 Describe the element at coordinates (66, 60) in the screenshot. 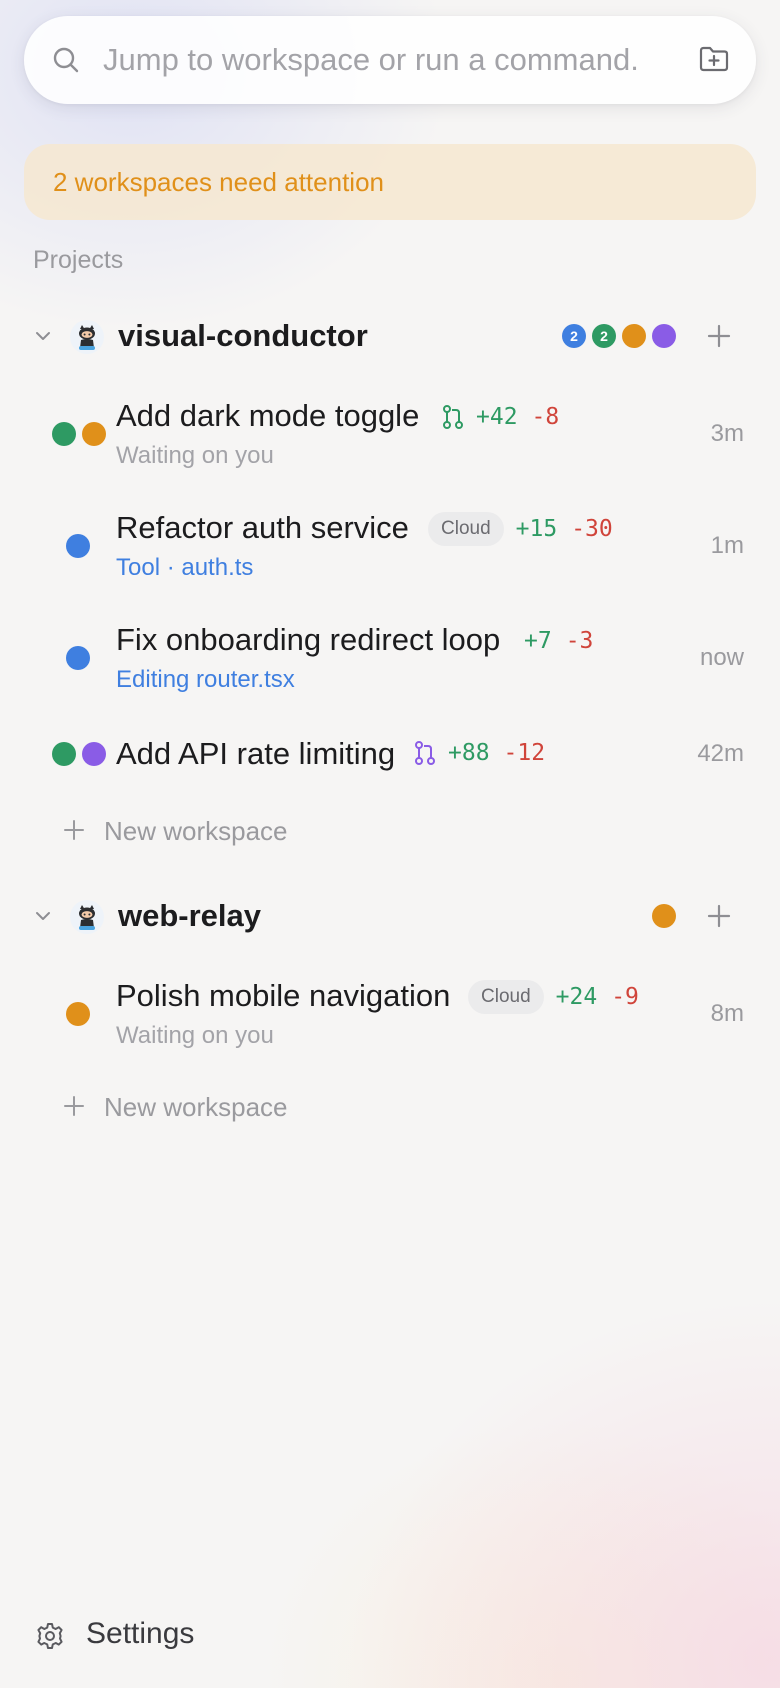

I see `search-icon` at that location.